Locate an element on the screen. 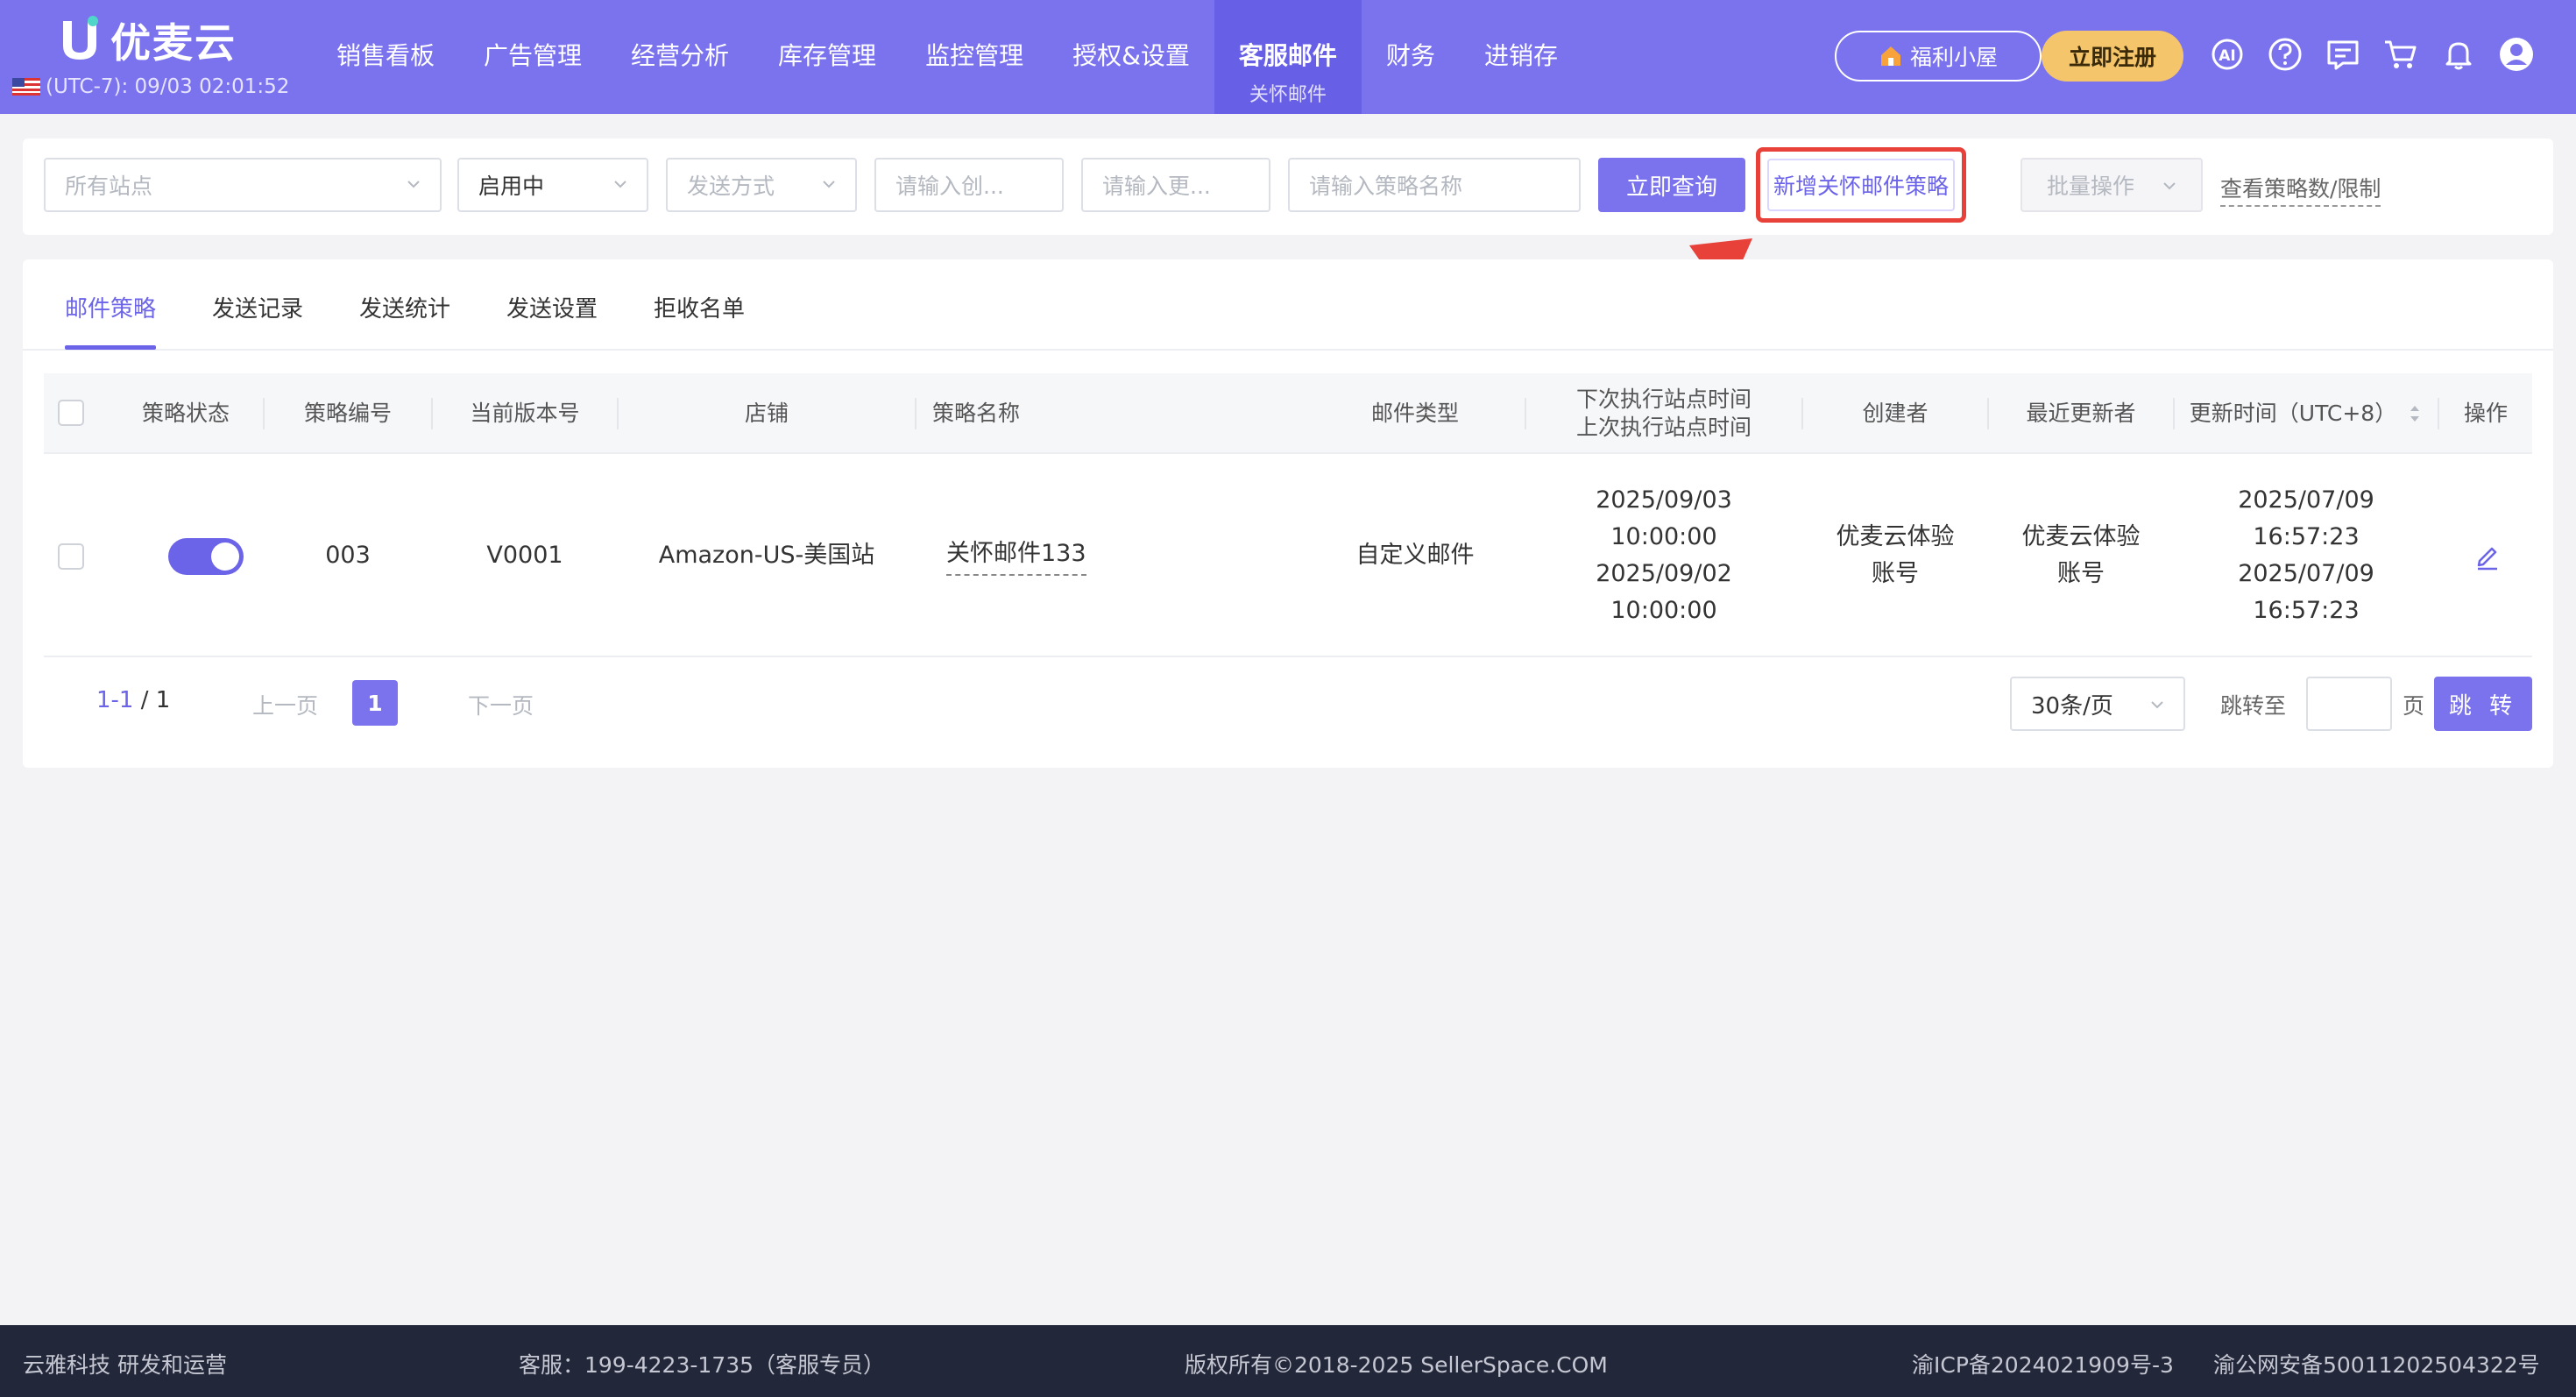 The height and width of the screenshot is (1397, 2576). updater-line-1: 优麦云体验 is located at coordinates (2081, 536).